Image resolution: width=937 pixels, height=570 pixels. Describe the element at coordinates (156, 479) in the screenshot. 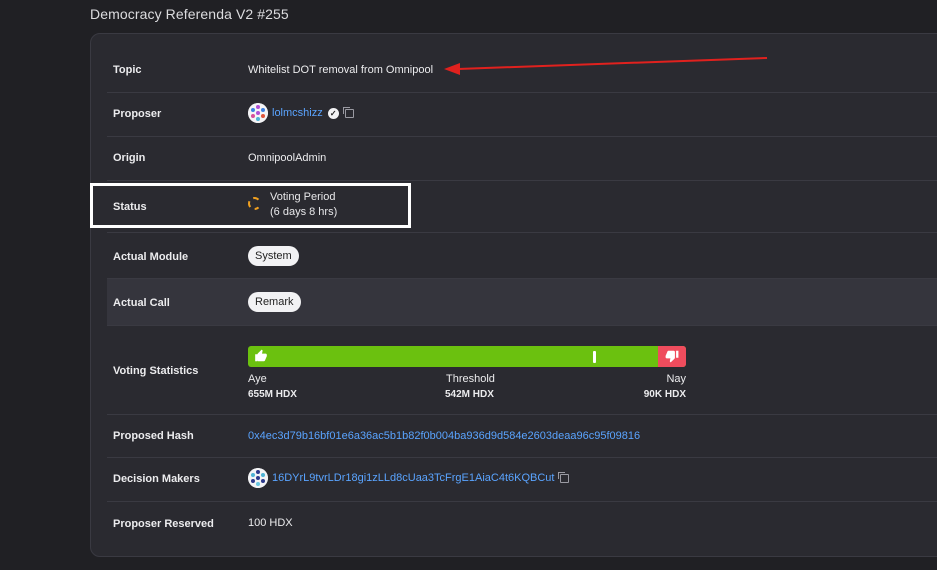

I see `decision-makers-label: Decision Makers` at that location.